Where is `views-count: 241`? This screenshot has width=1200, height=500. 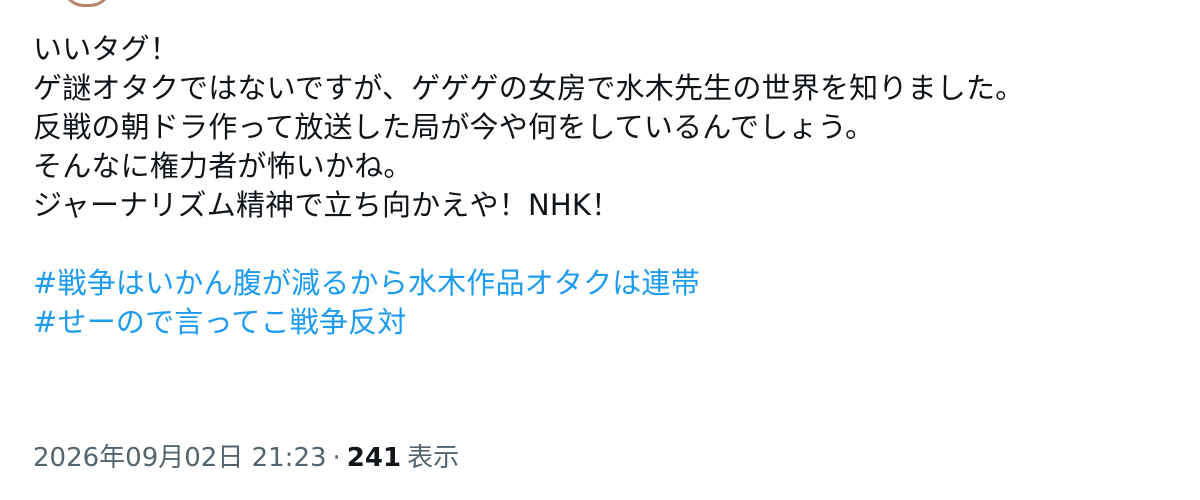
views-count: 241 is located at coordinates (374, 458).